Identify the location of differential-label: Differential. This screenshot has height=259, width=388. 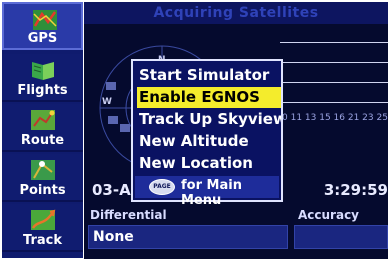
(128, 215).